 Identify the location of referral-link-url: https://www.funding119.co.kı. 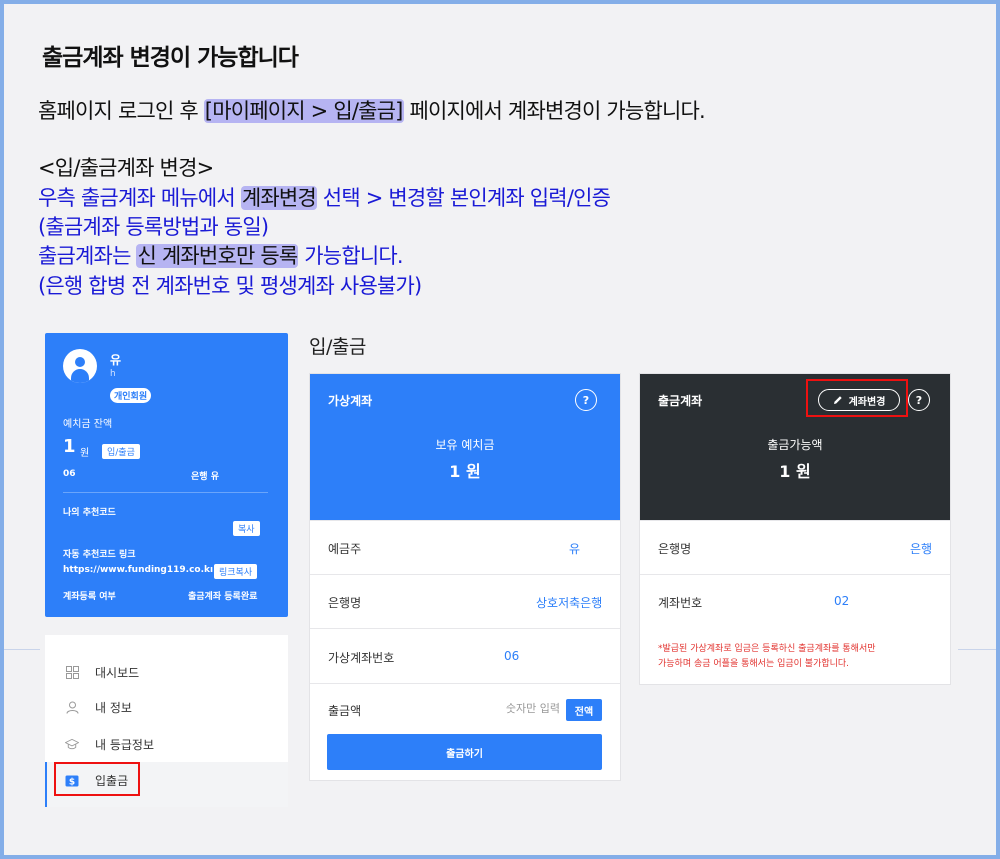
(138, 570).